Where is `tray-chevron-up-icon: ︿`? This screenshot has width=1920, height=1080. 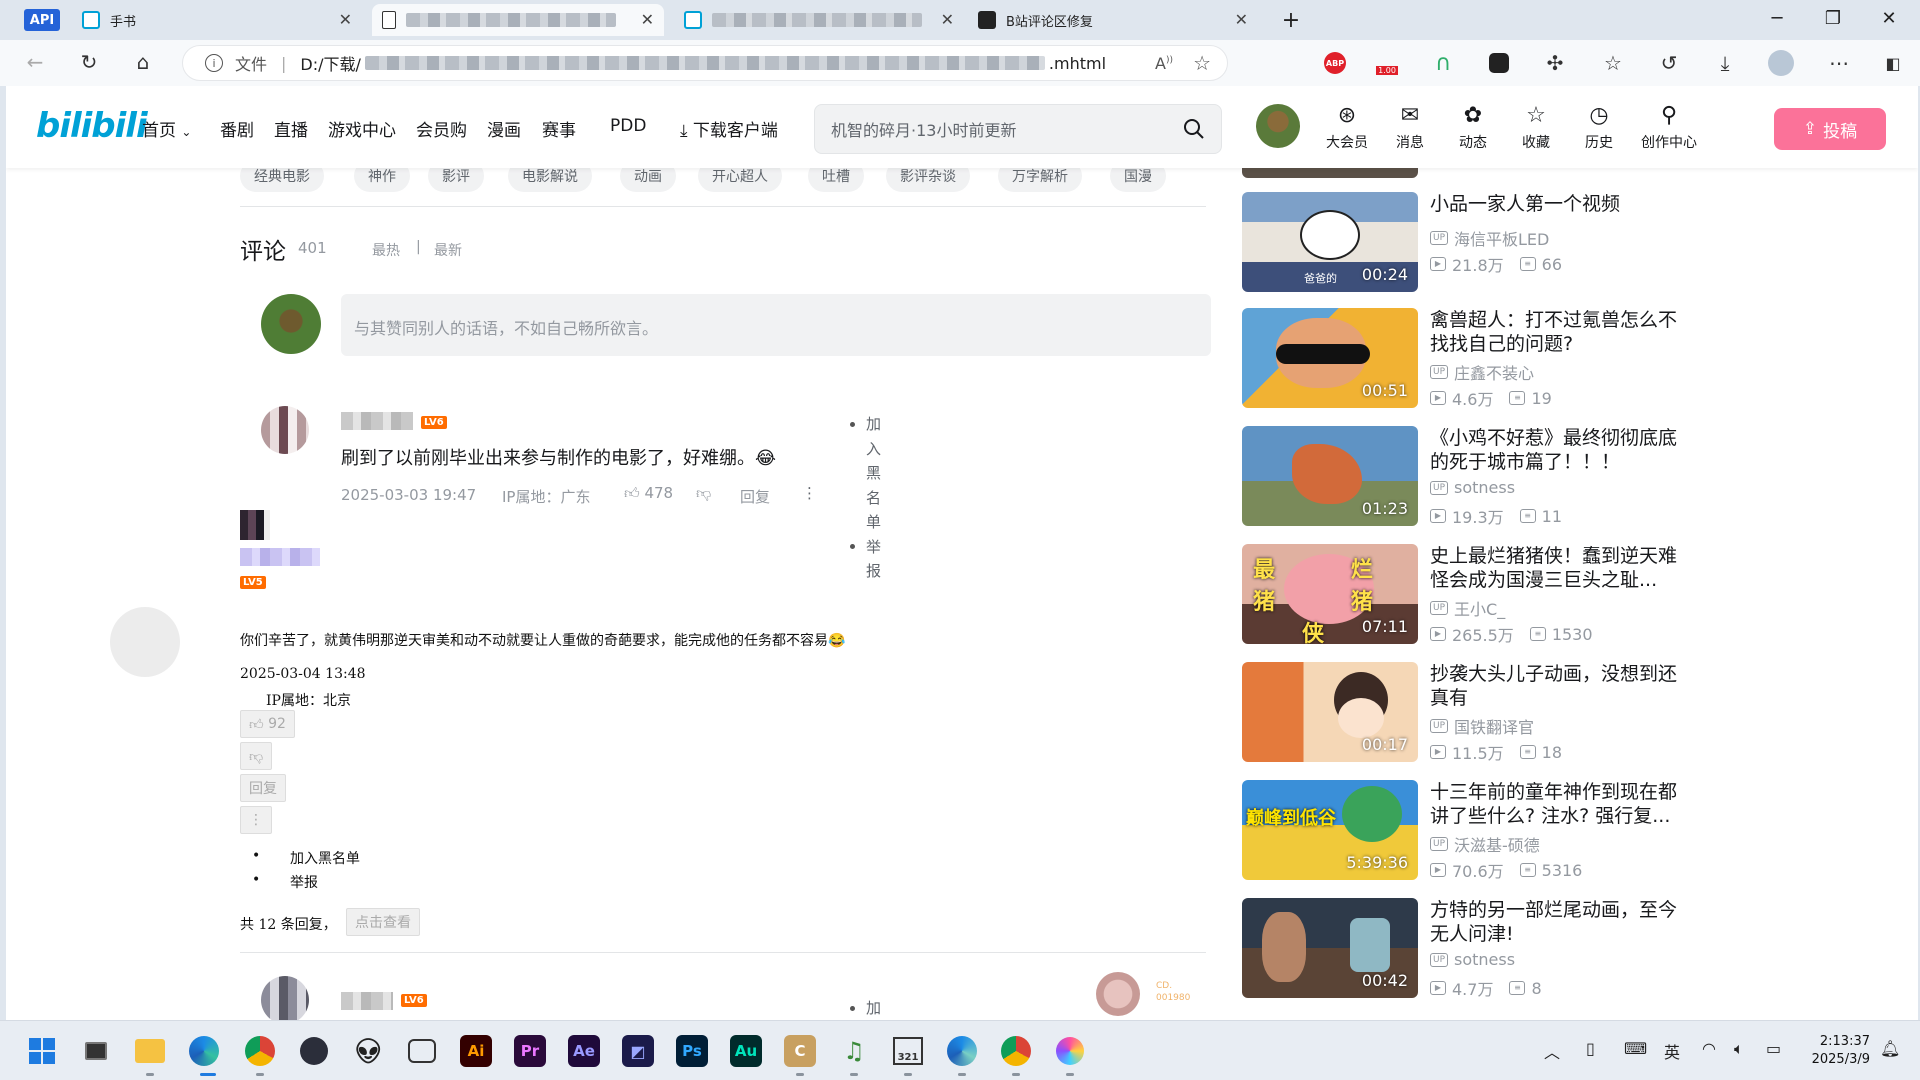 tray-chevron-up-icon: ︿ is located at coordinates (1552, 1051).